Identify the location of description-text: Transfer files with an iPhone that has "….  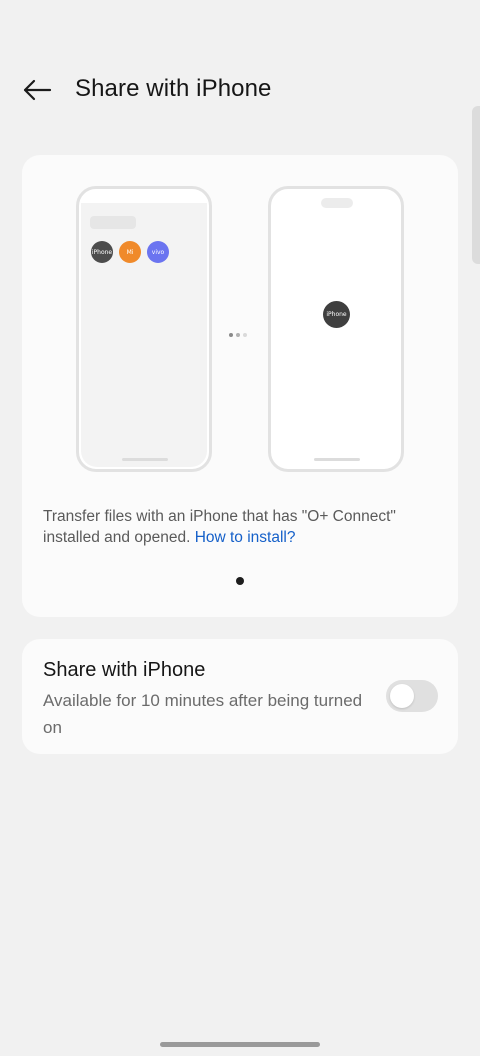
(243, 527).